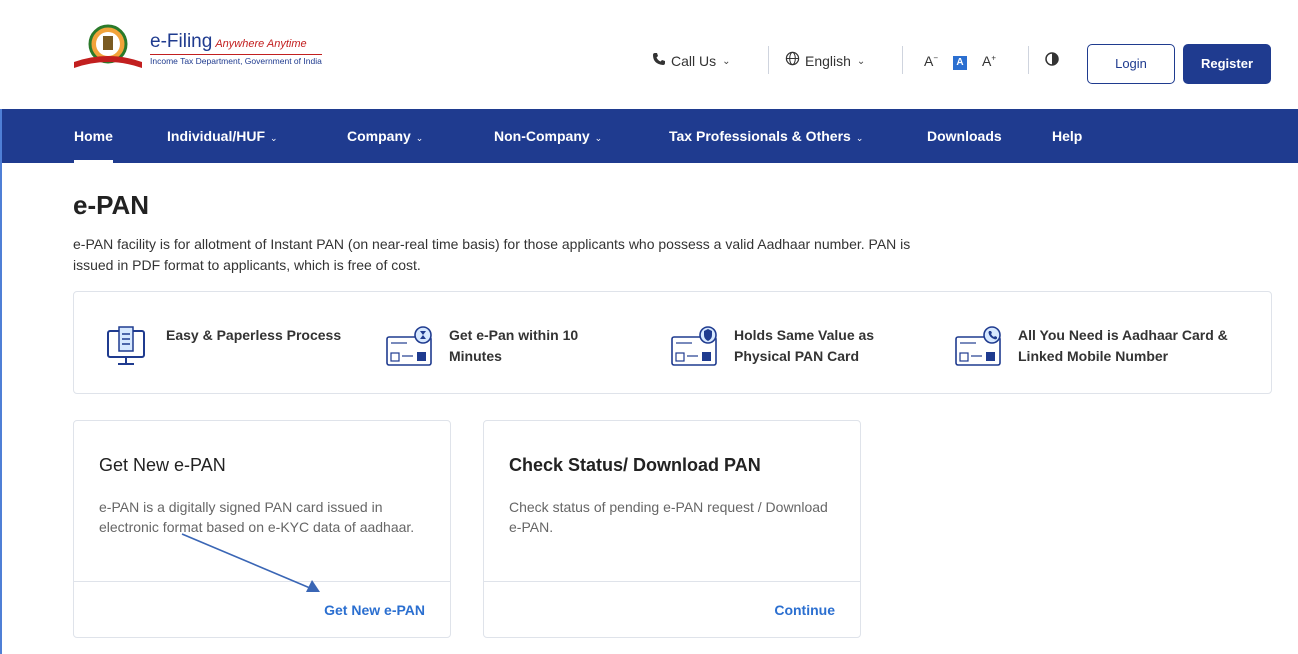 The height and width of the screenshot is (654, 1298). I want to click on nav-item-label: Downloads, so click(964, 136).